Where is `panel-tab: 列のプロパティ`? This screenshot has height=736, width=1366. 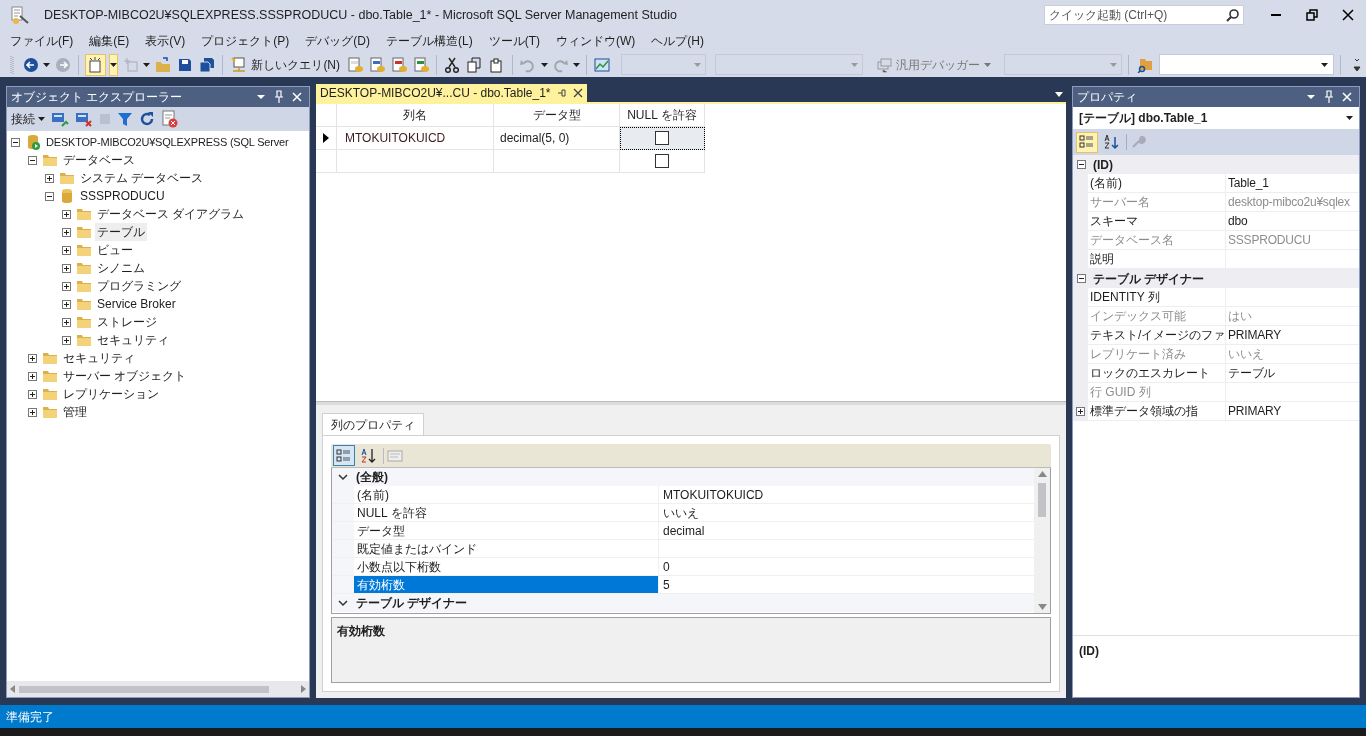 panel-tab: 列のプロパティ is located at coordinates (373, 424).